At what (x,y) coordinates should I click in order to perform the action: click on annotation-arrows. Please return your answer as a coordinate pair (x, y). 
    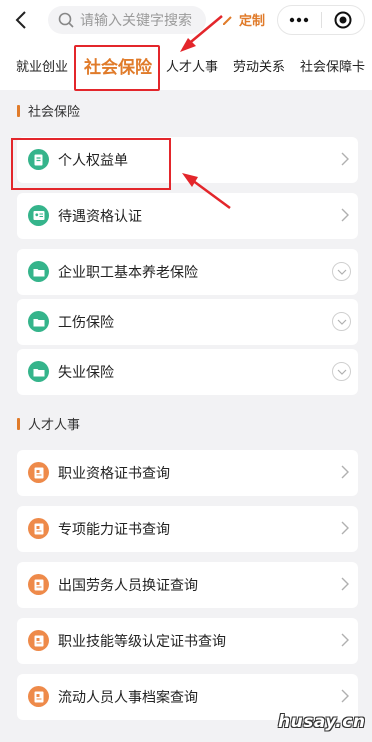
    Looking at the image, I should click on (205, 112).